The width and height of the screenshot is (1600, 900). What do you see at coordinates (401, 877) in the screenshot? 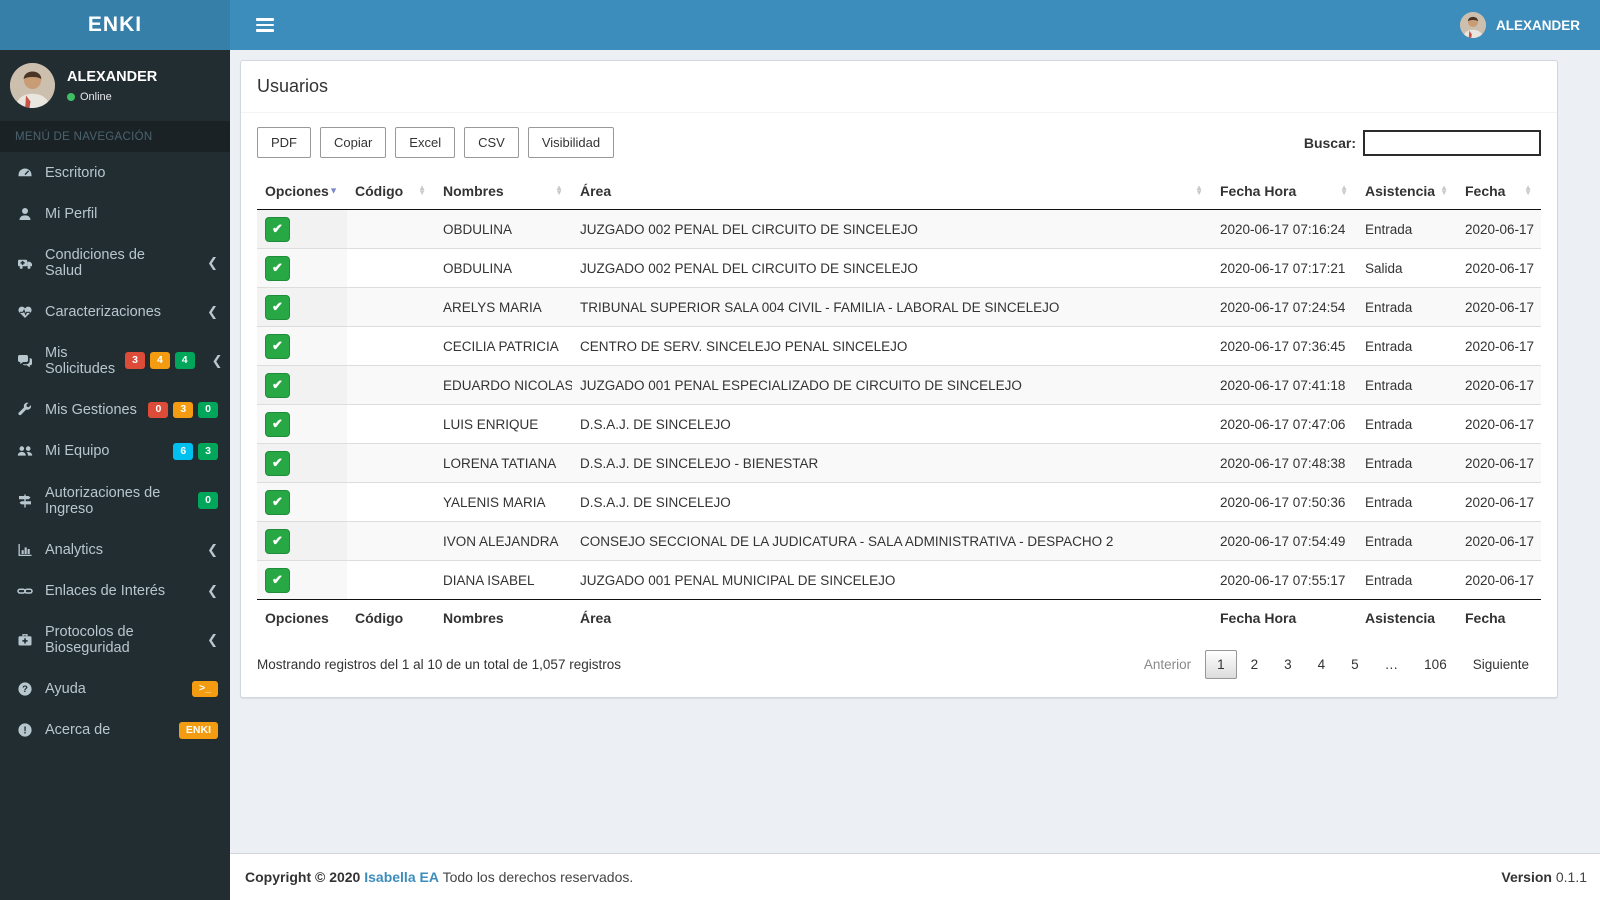
I see `brand-link: Isabella EA` at bounding box center [401, 877].